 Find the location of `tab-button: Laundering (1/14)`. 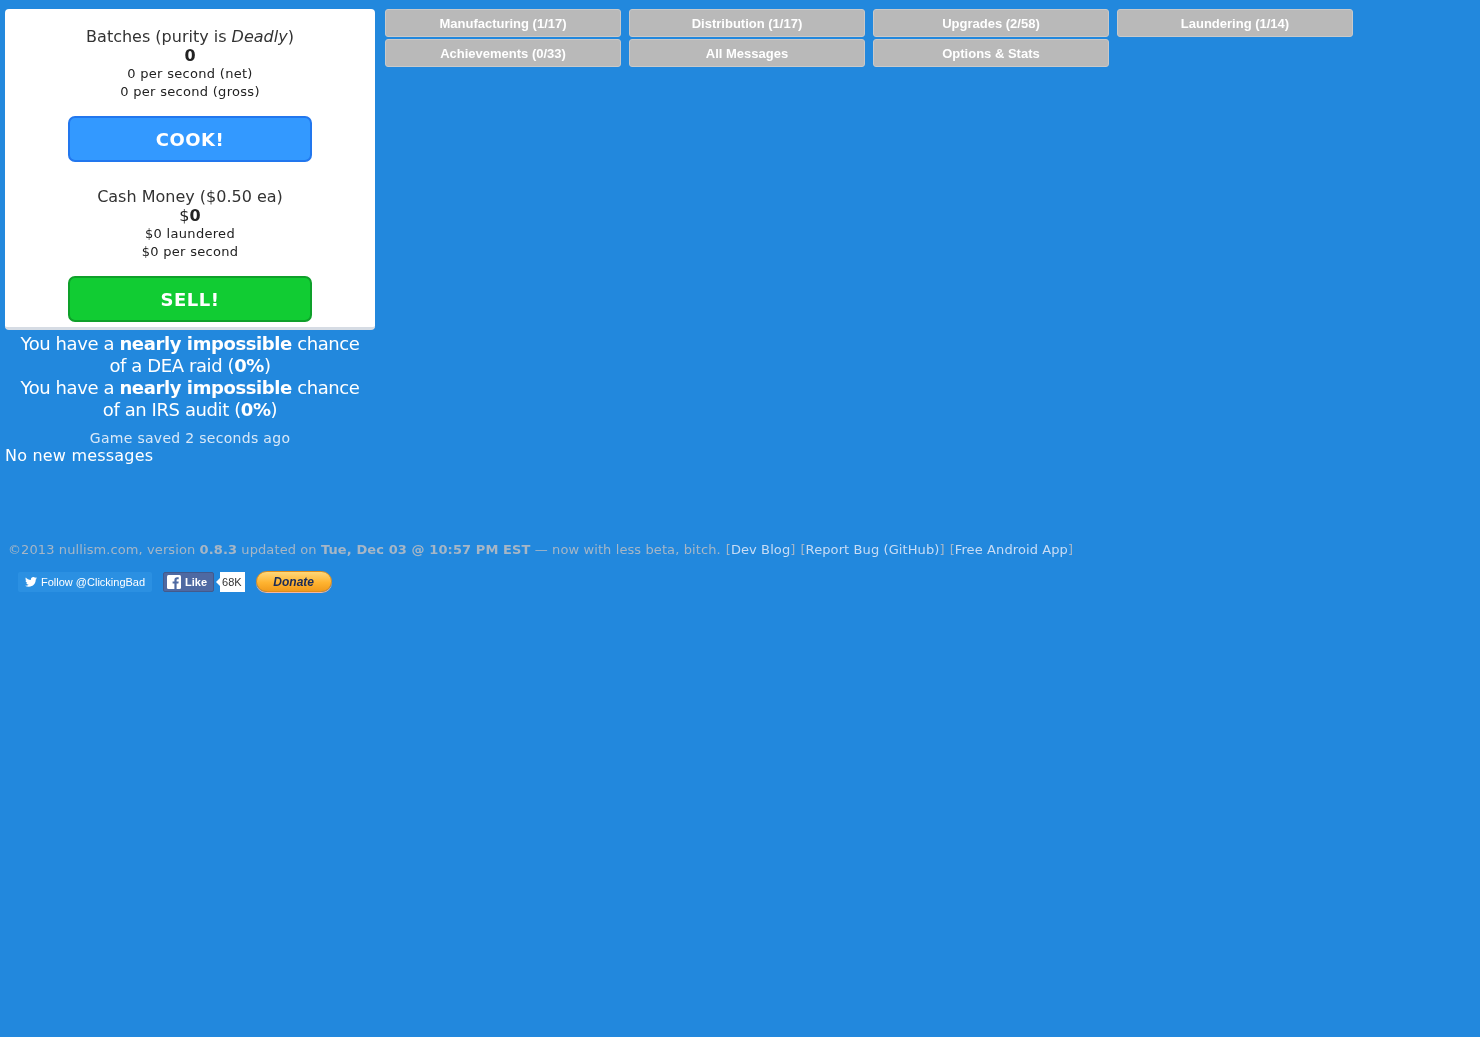

tab-button: Laundering (1/14) is located at coordinates (1235, 23).